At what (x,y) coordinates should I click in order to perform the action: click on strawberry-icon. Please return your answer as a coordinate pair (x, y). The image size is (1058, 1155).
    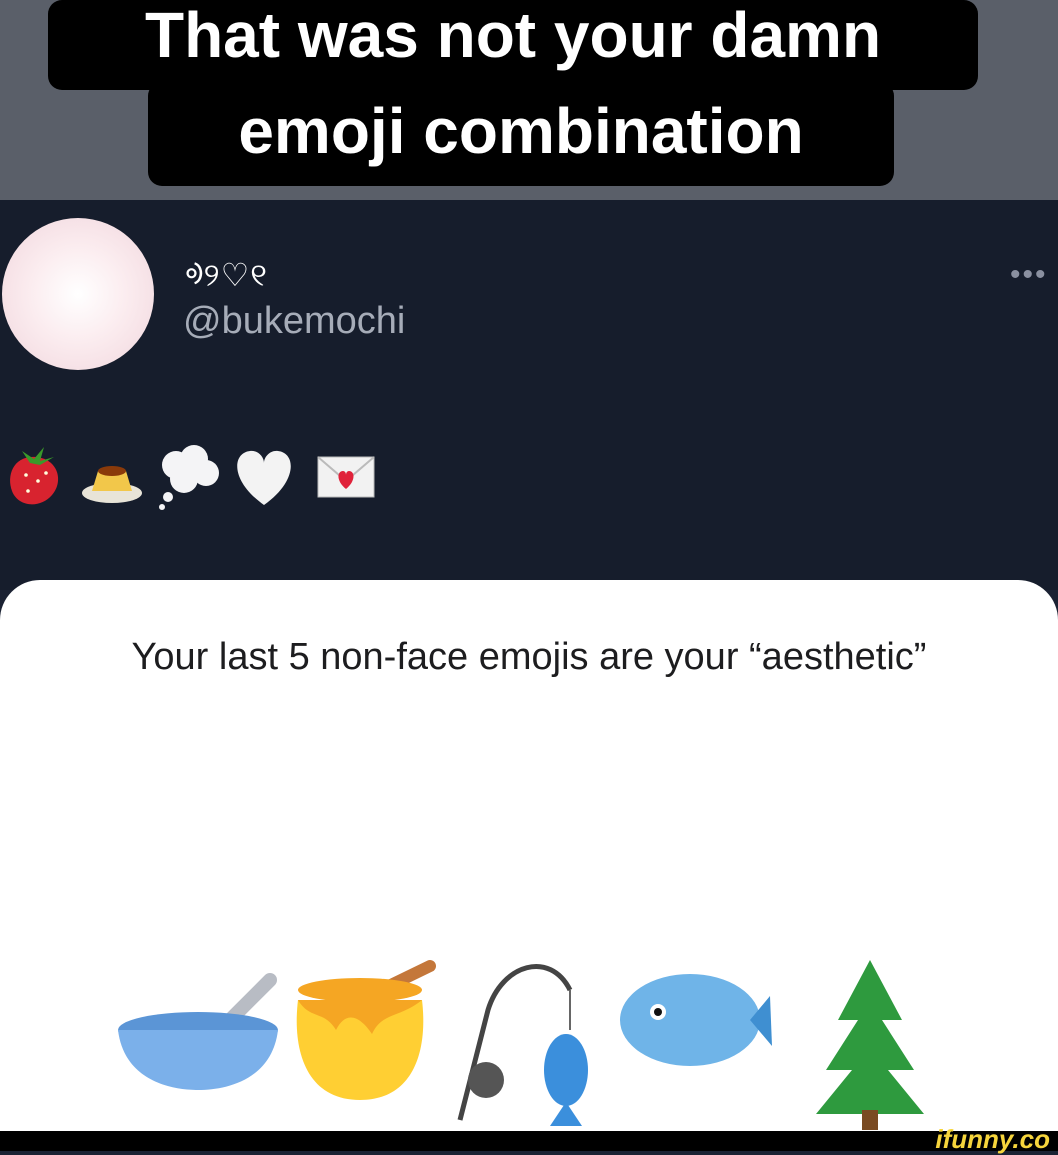
    Looking at the image, I should click on (34, 476).